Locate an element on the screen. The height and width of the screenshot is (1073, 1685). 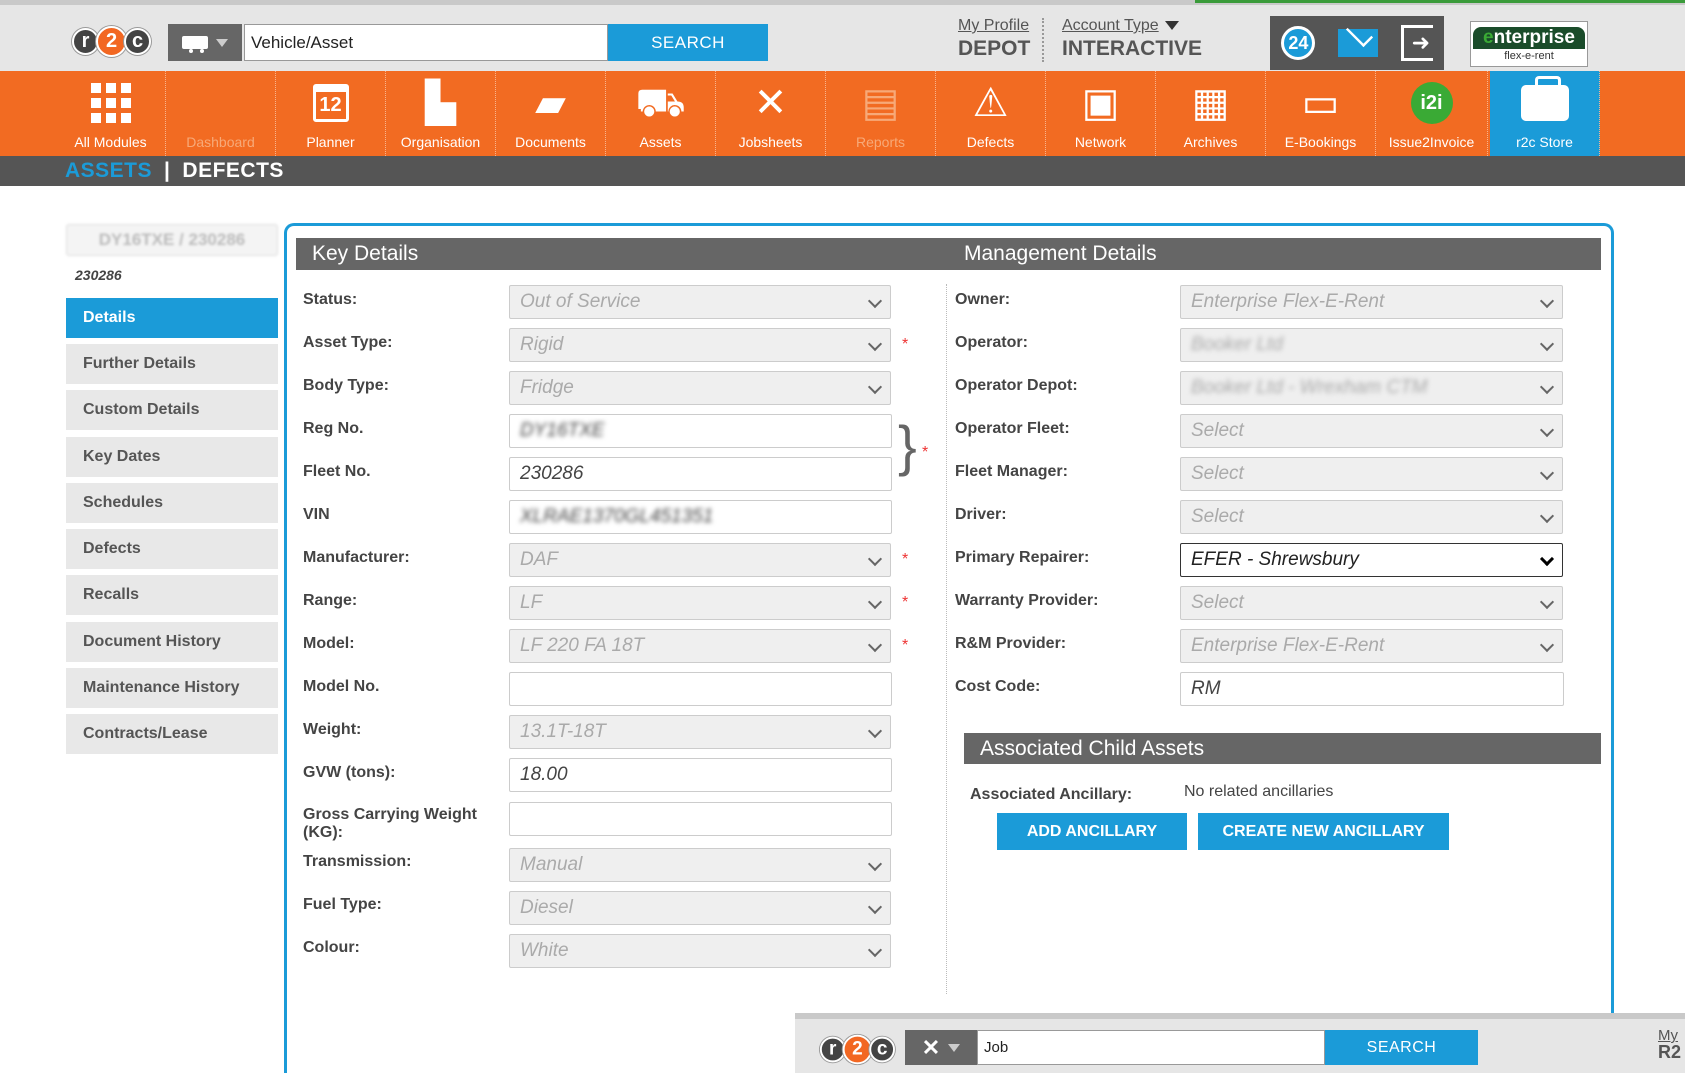
bottom-search-category-dropdown: ✕ is located at coordinates (941, 1047).